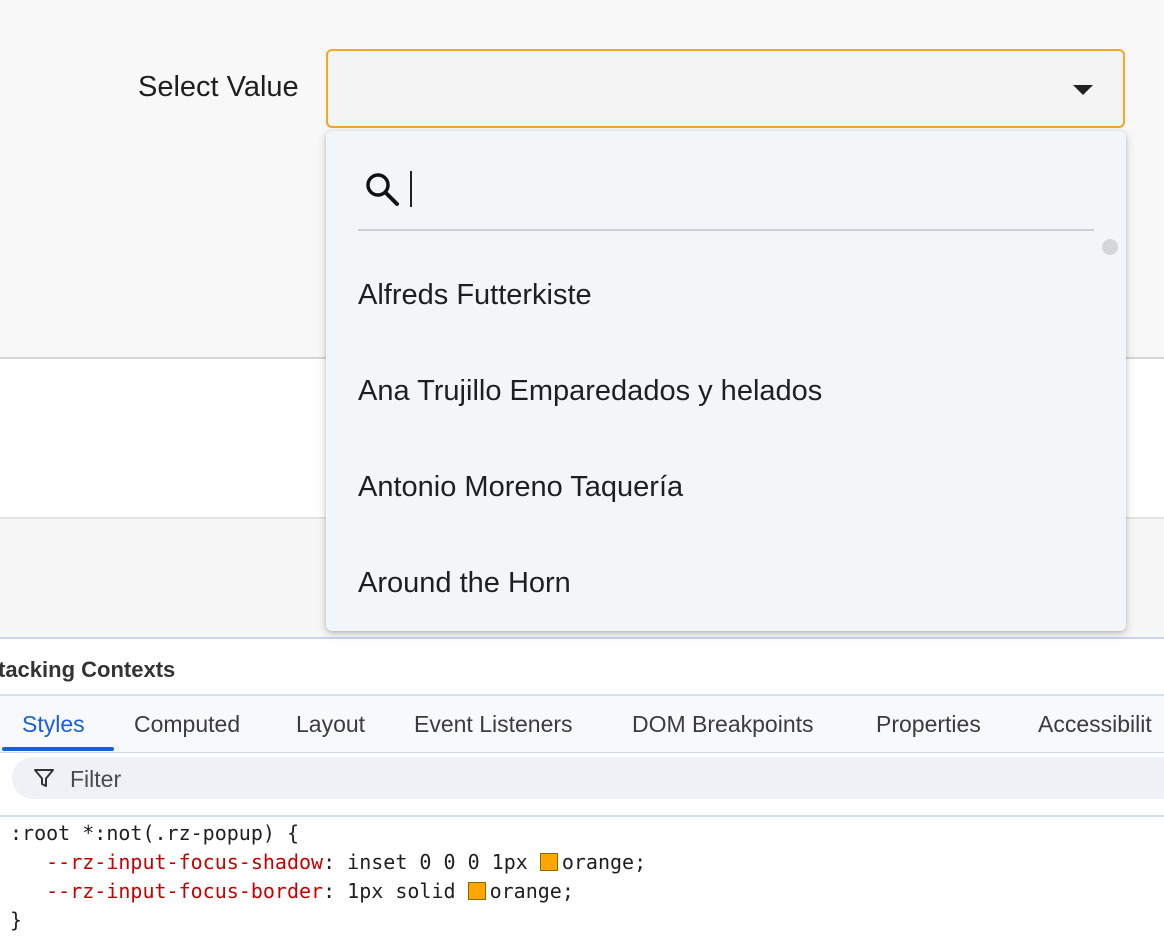 The width and height of the screenshot is (1164, 942). What do you see at coordinates (1095, 723) in the screenshot?
I see `tab-accessibility: Accessibilit` at bounding box center [1095, 723].